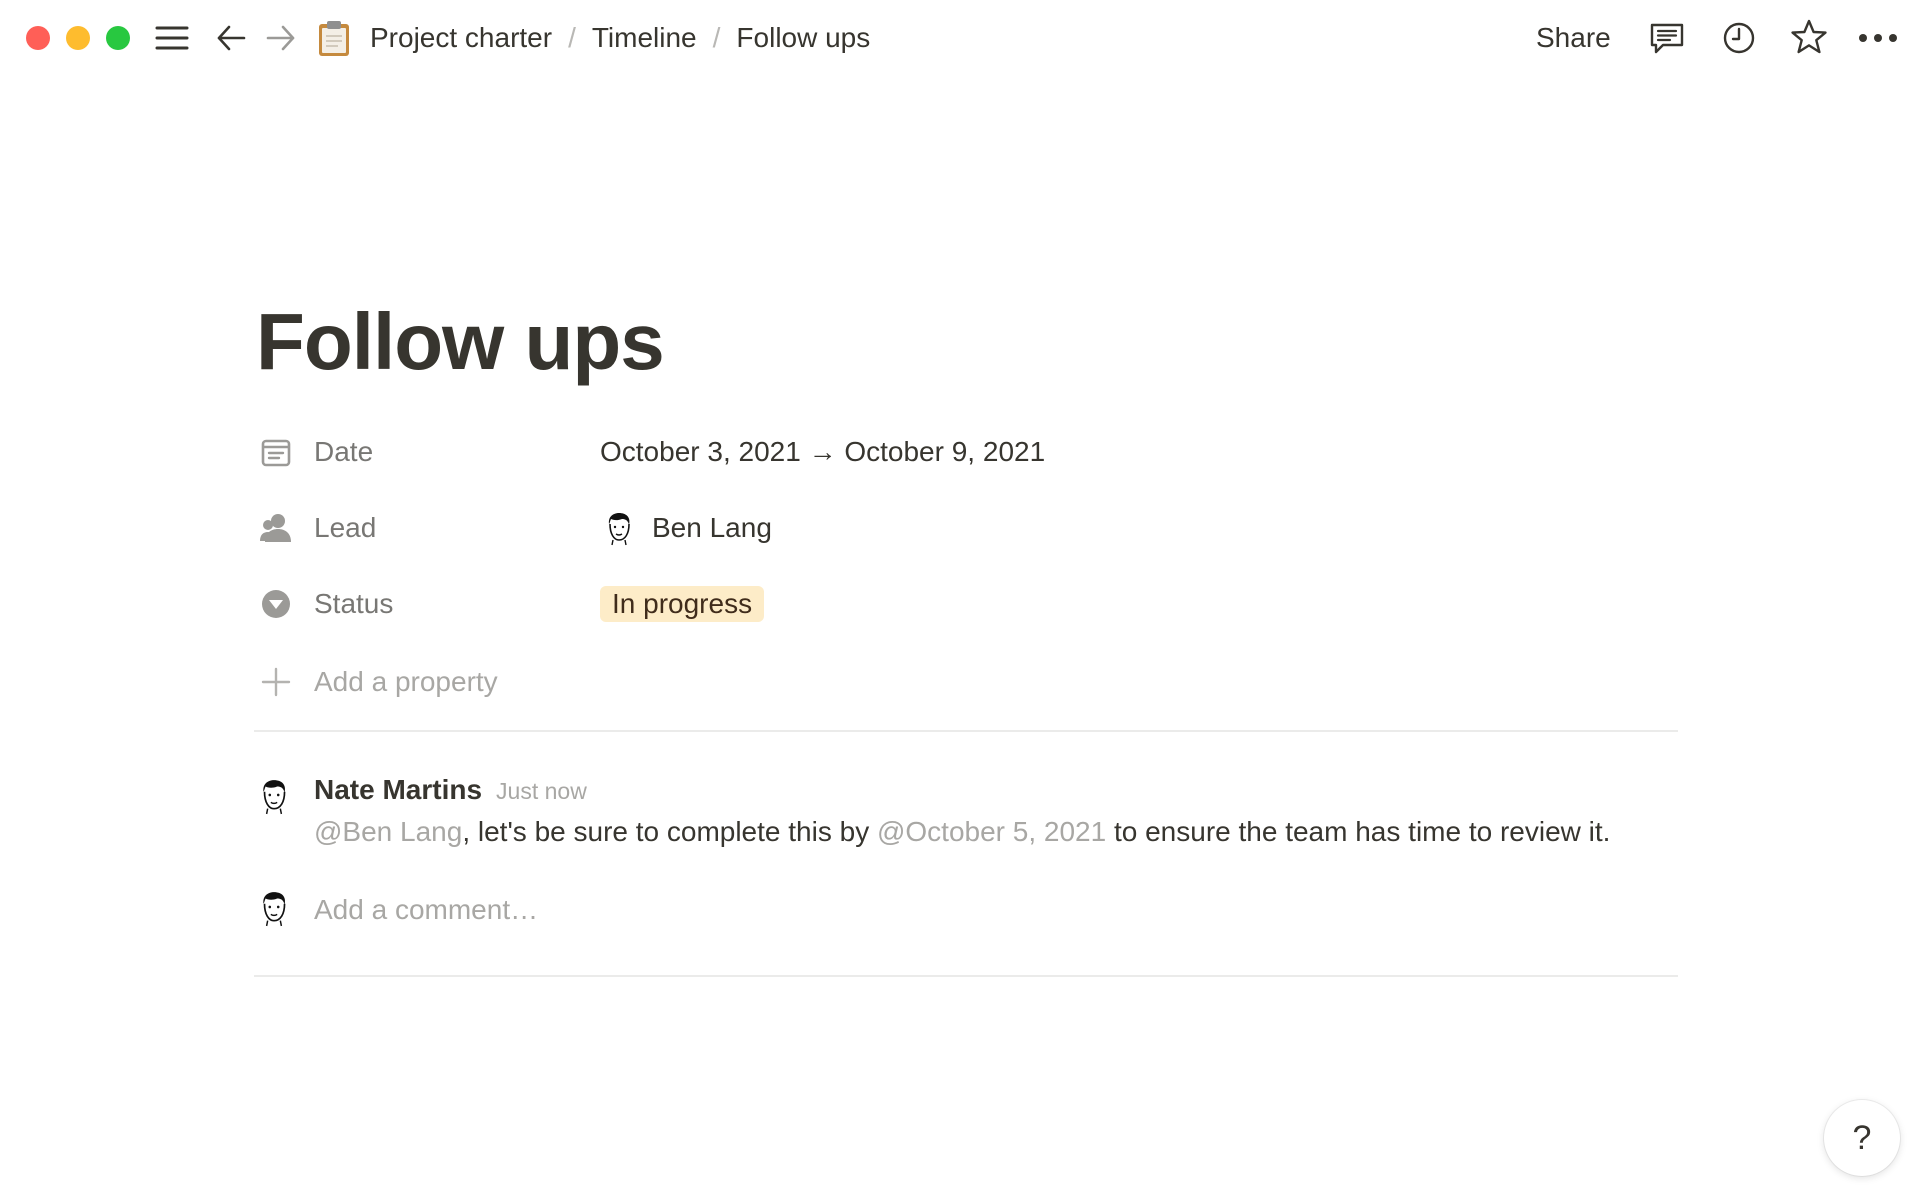 Image resolution: width=1920 pixels, height=1200 pixels. Describe the element at coordinates (398, 789) in the screenshot. I see `comment-author: Nate Martins` at that location.